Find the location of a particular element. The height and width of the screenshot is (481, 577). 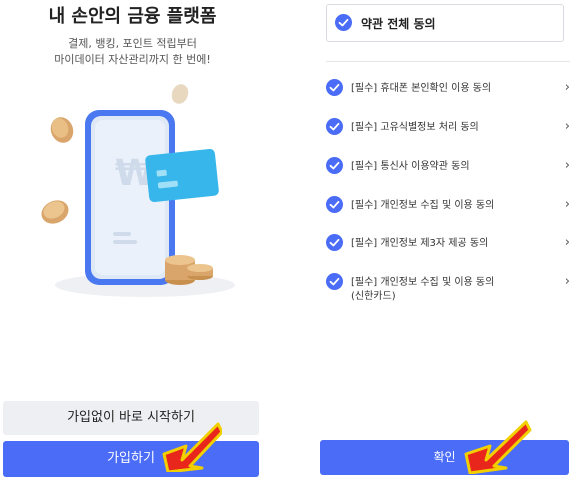

phone-card-illustration: ₩ is located at coordinates (138, 190).